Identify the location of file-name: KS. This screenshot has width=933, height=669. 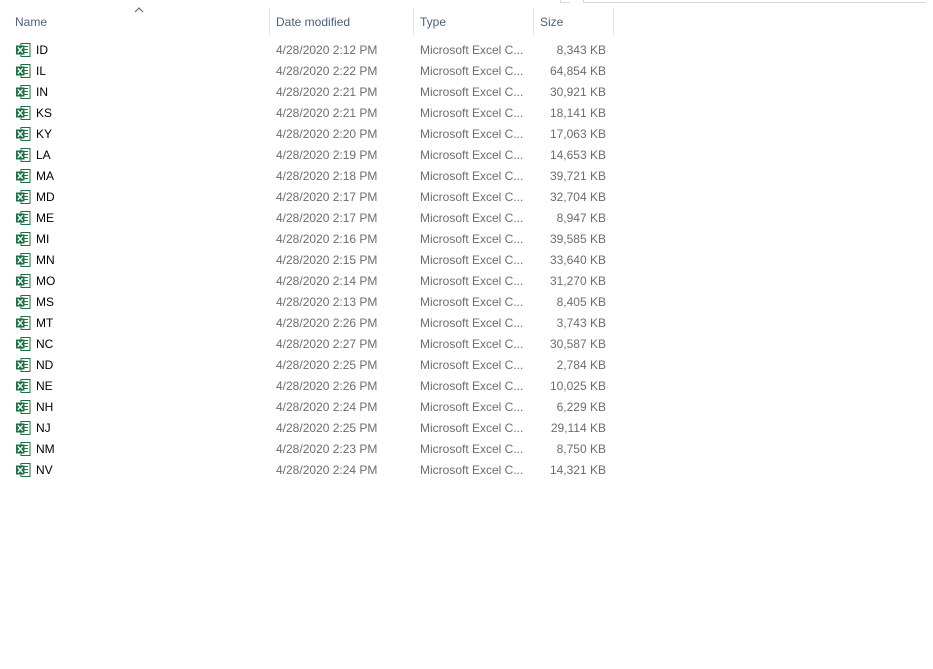
(44, 113).